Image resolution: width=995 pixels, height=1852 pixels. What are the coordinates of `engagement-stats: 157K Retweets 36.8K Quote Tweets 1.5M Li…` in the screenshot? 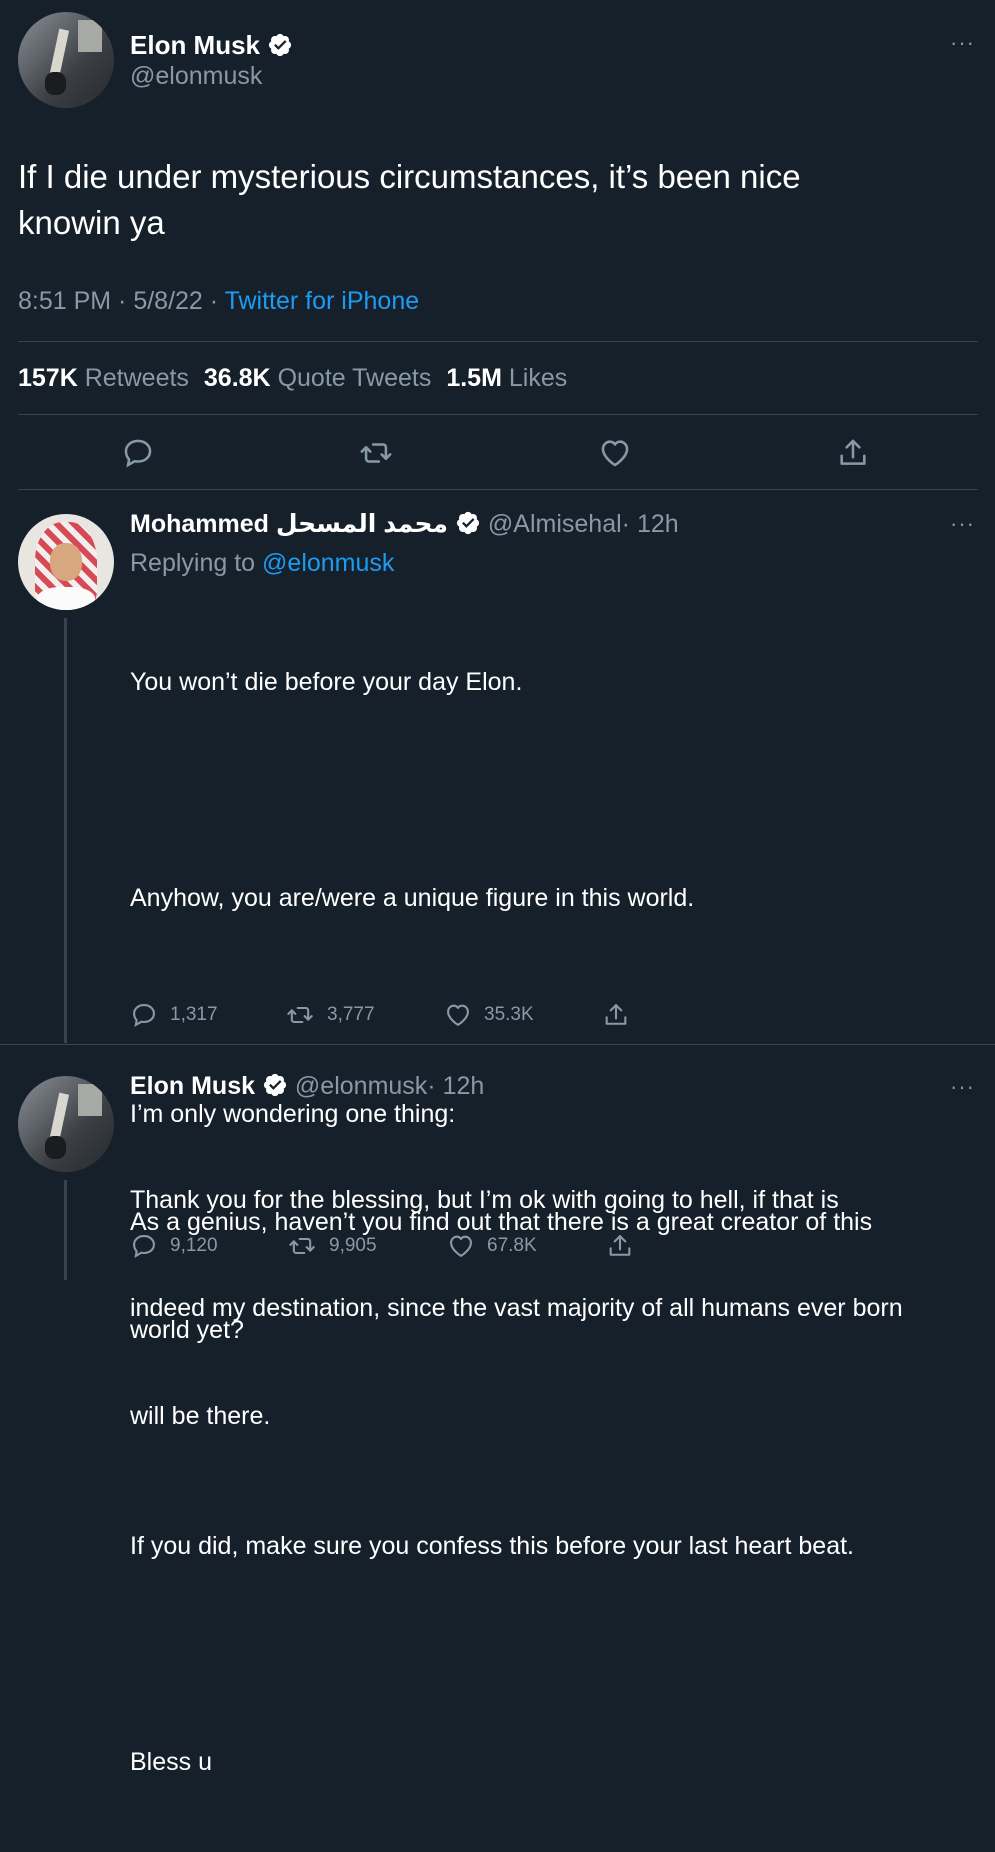 It's located at (292, 378).